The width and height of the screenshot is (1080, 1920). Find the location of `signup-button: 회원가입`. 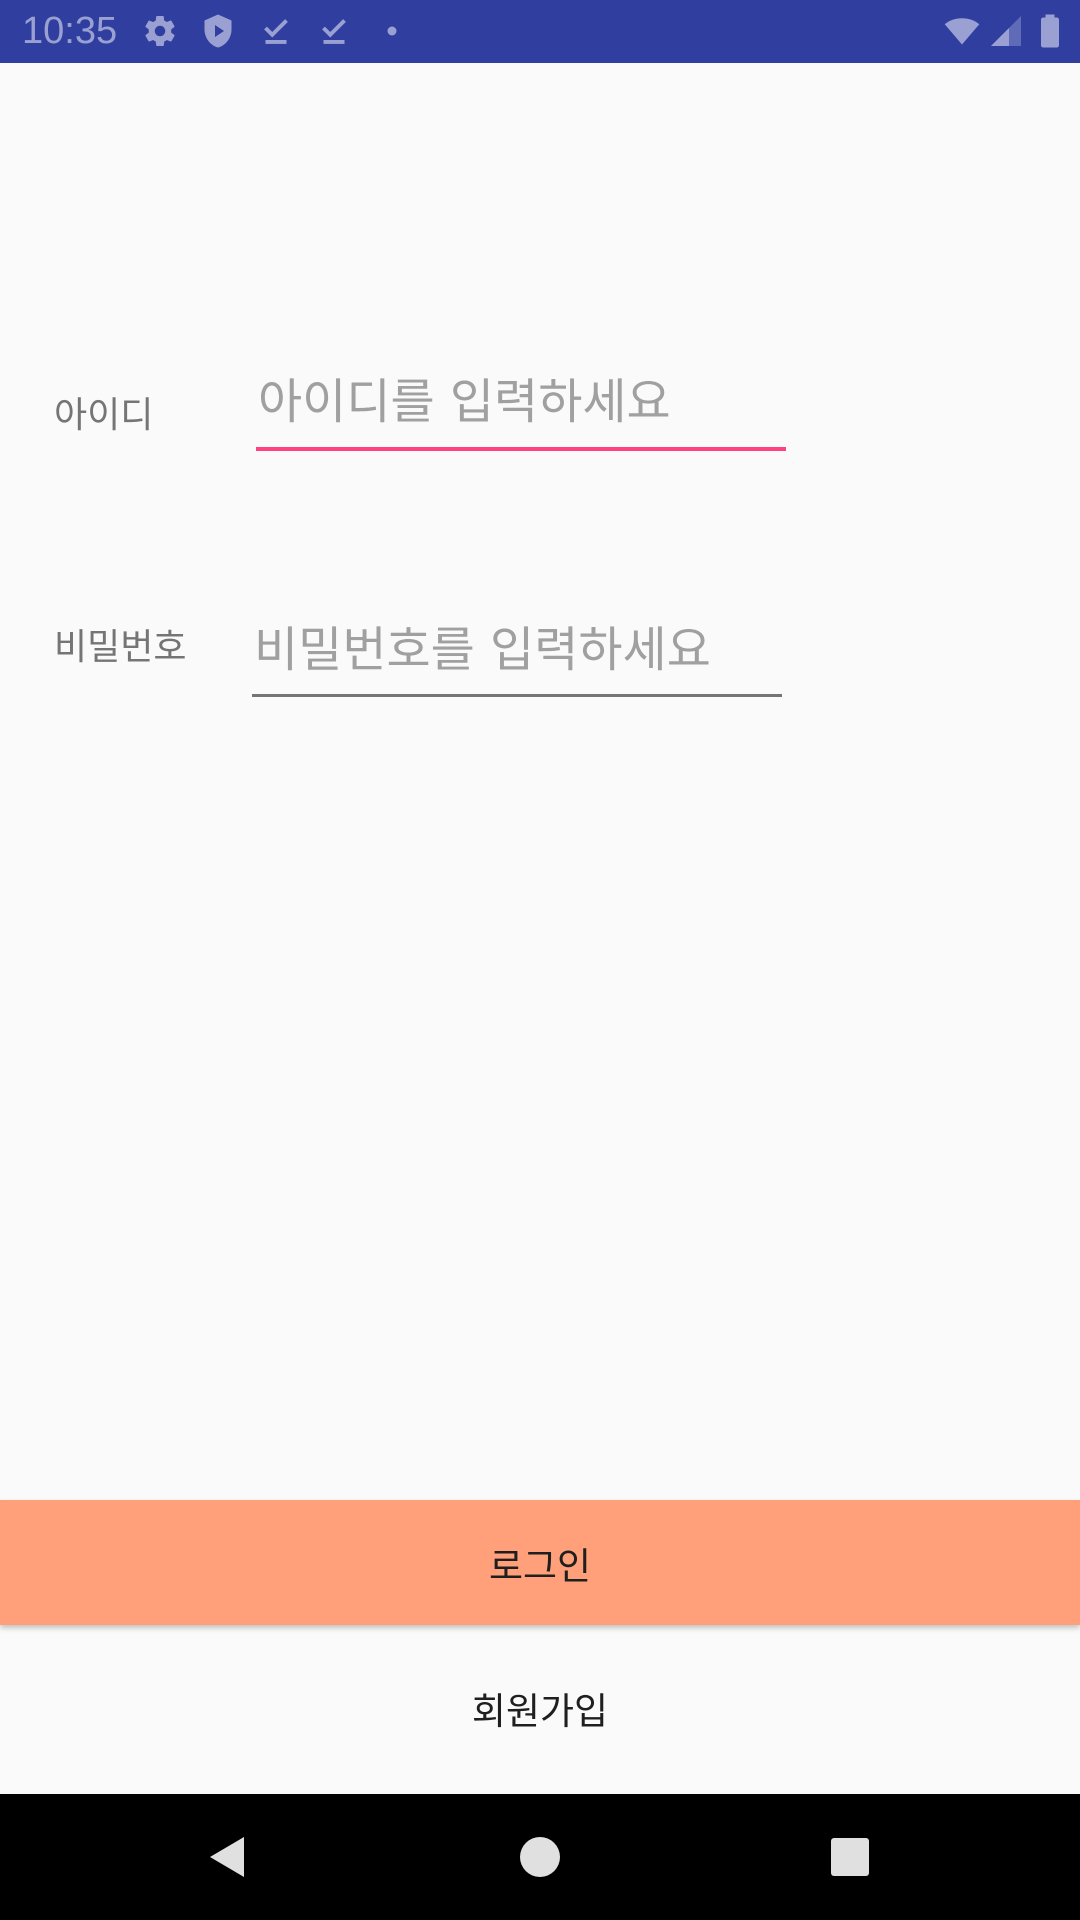

signup-button: 회원가입 is located at coordinates (540, 1707).